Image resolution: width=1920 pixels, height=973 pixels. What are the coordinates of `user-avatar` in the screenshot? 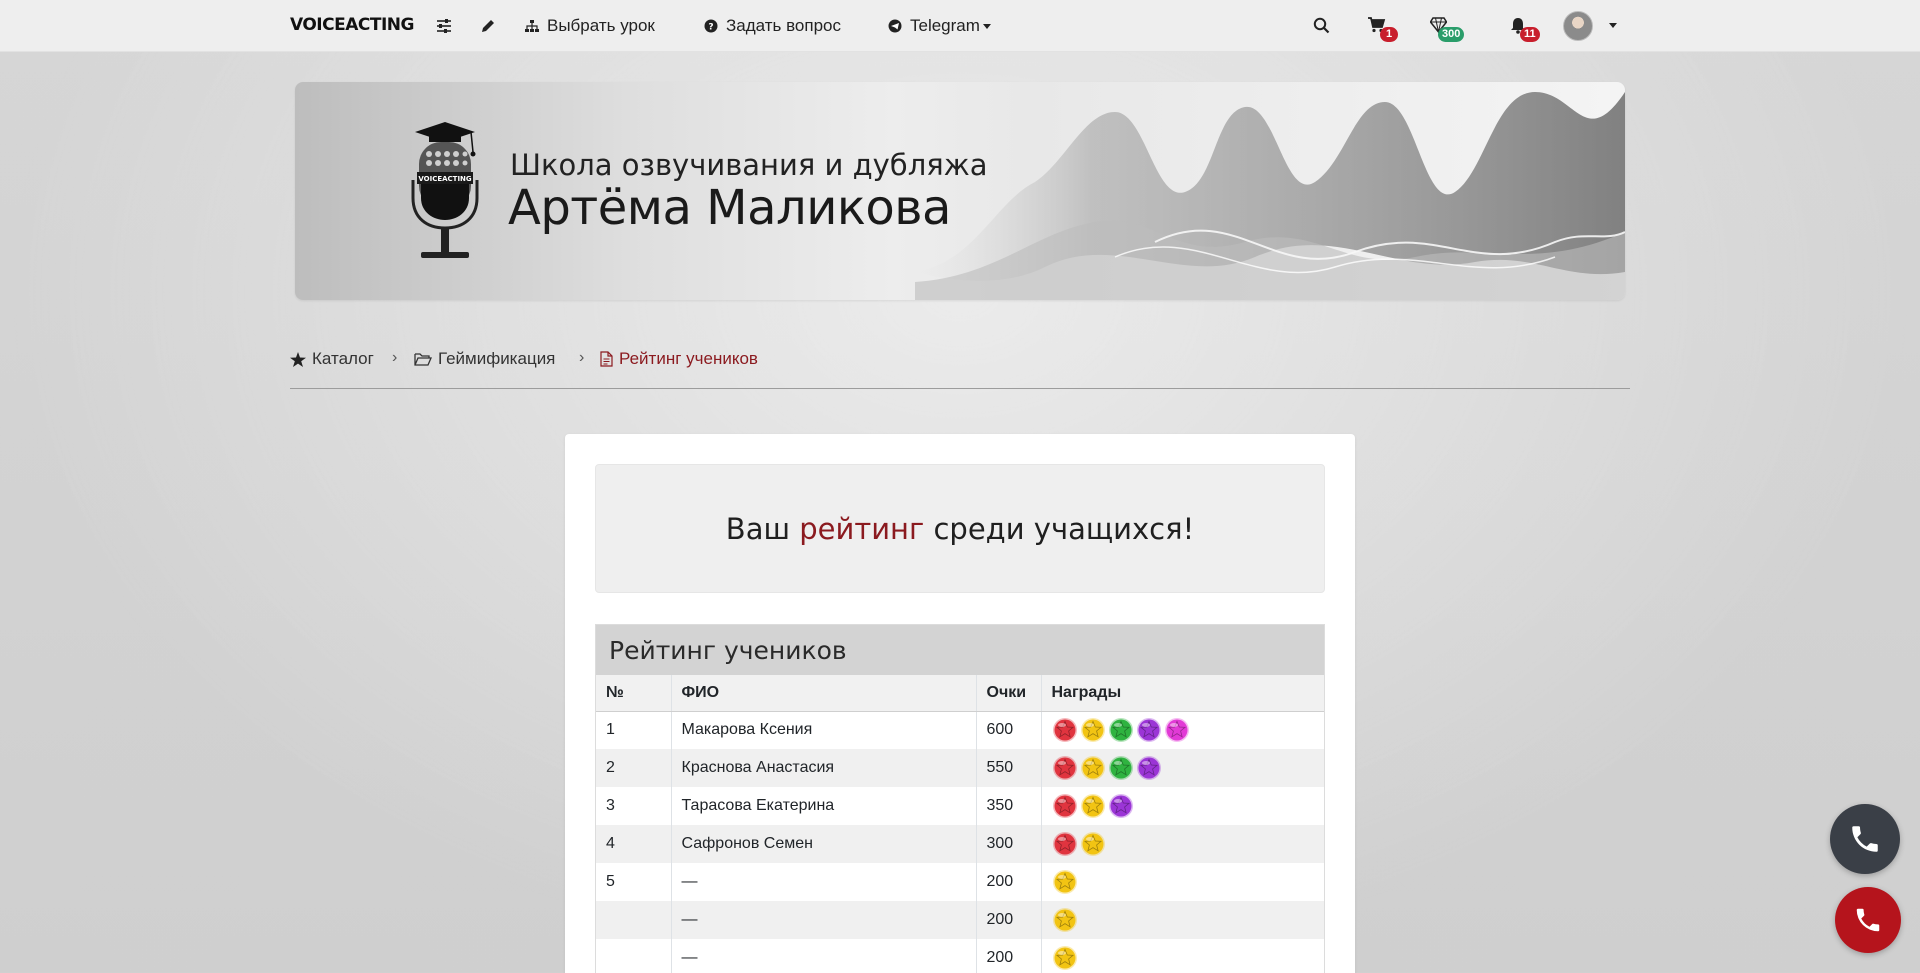 It's located at (1578, 26).